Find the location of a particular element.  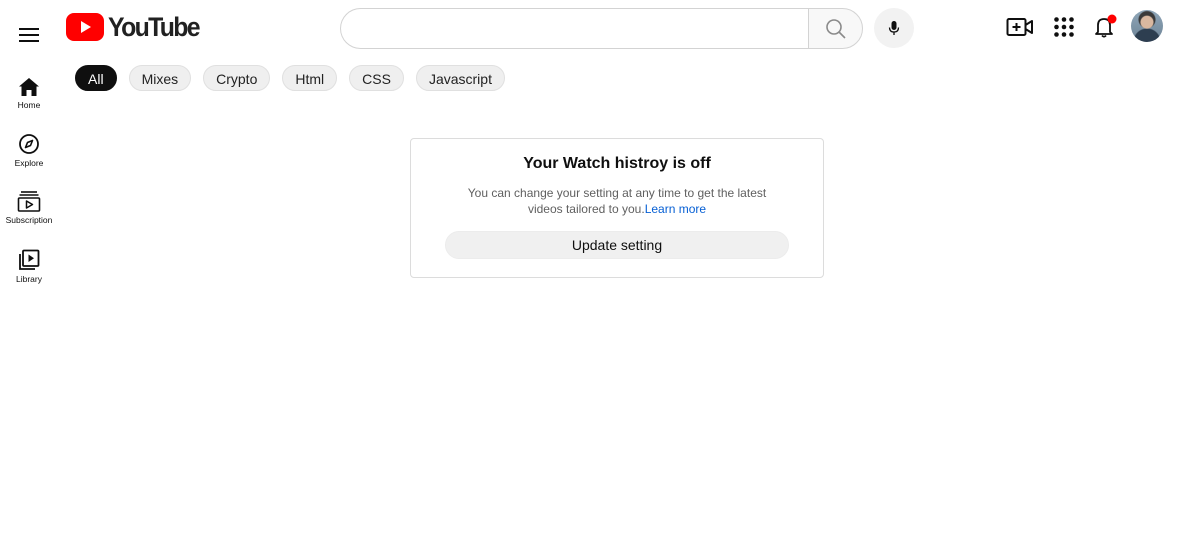

youtube-play-icon is located at coordinates (85, 27).